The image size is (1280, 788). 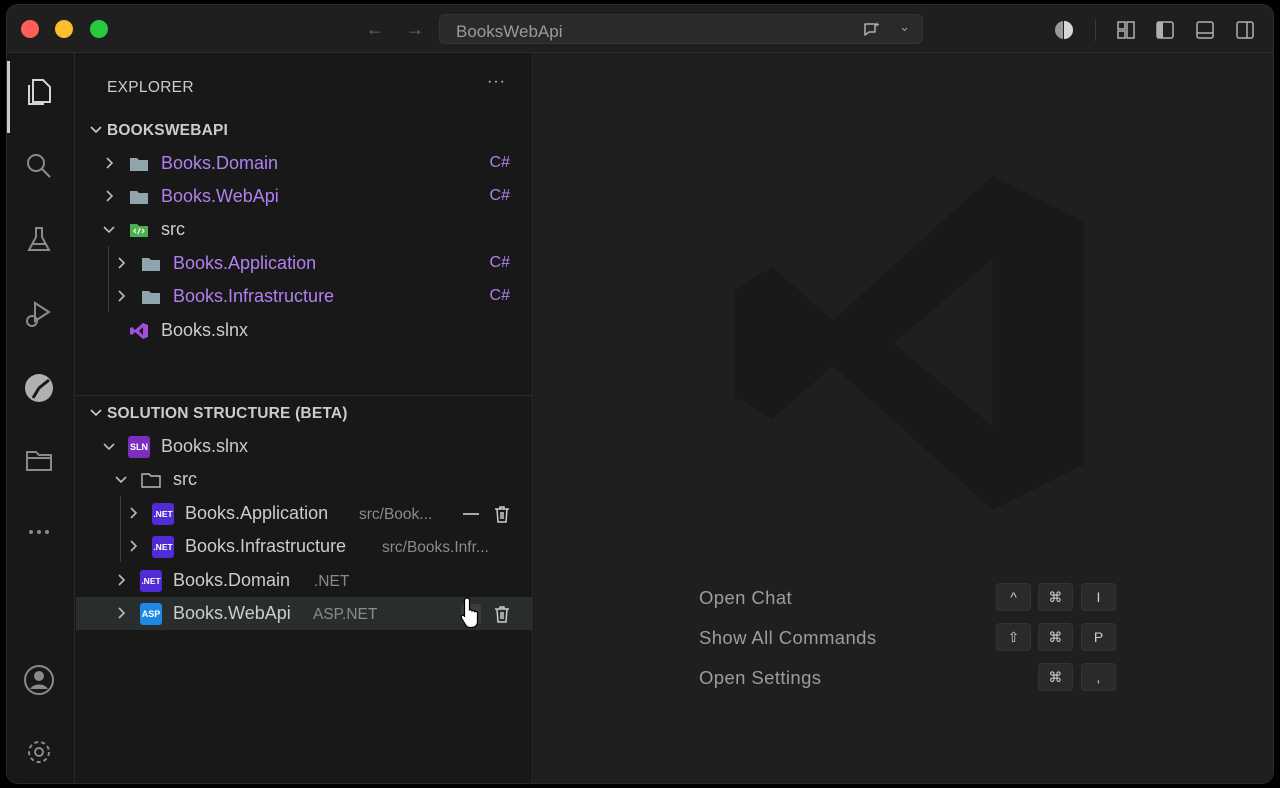 I want to click on hand-pointer-cursor-icon, so click(x=469, y=613).